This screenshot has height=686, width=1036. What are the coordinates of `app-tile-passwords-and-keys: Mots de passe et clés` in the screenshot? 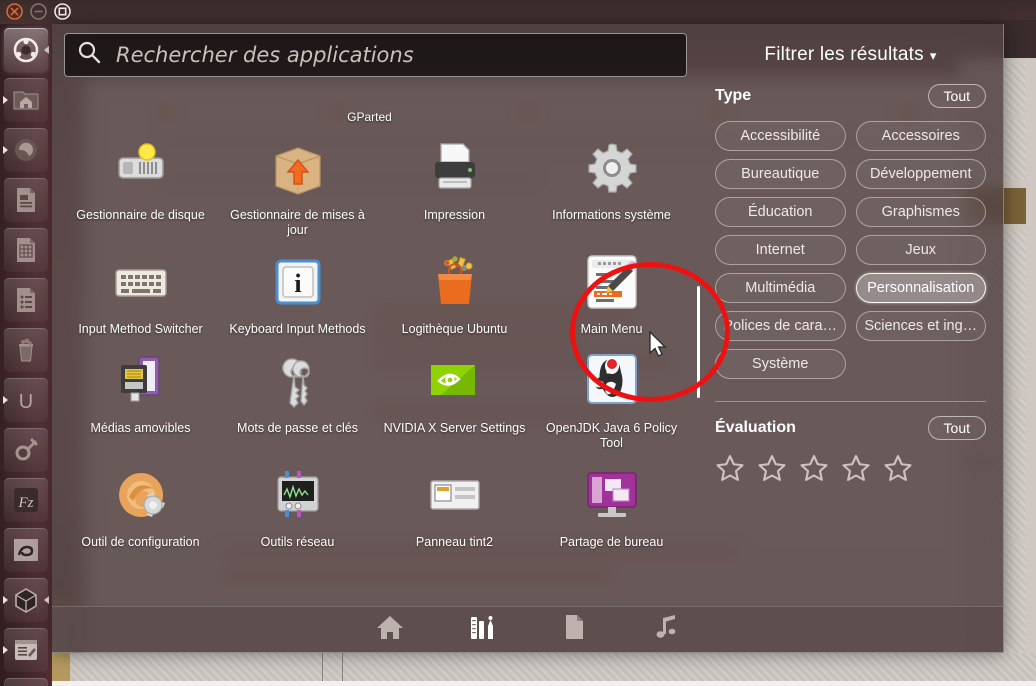 It's located at (297, 394).